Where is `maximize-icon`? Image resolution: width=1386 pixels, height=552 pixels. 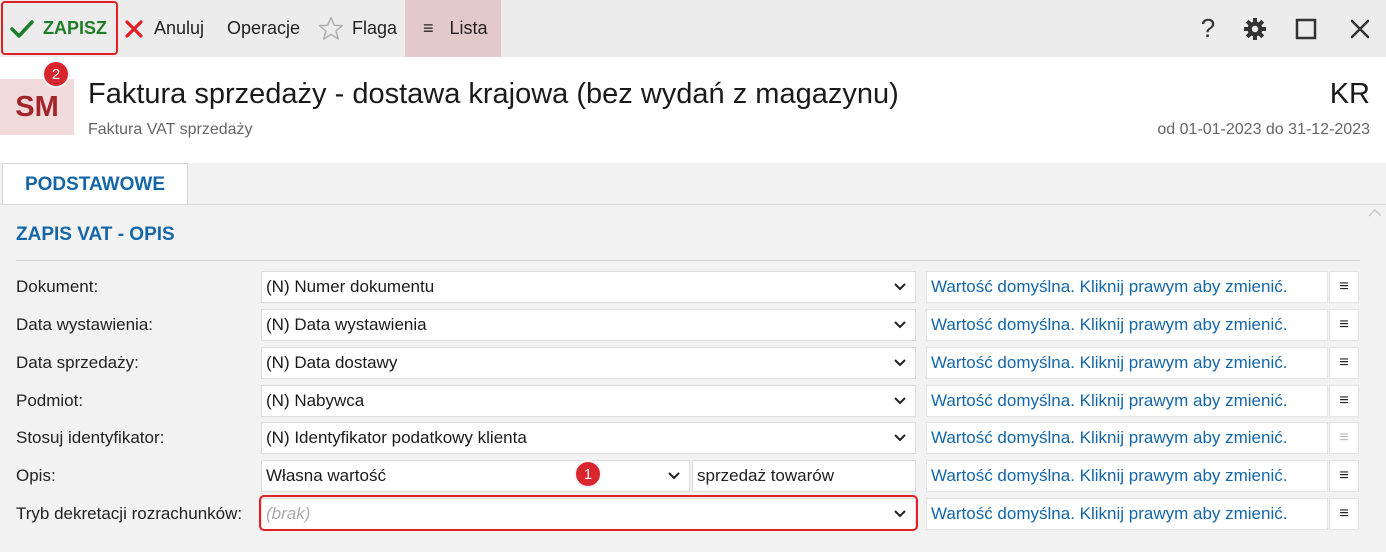 maximize-icon is located at coordinates (1306, 28).